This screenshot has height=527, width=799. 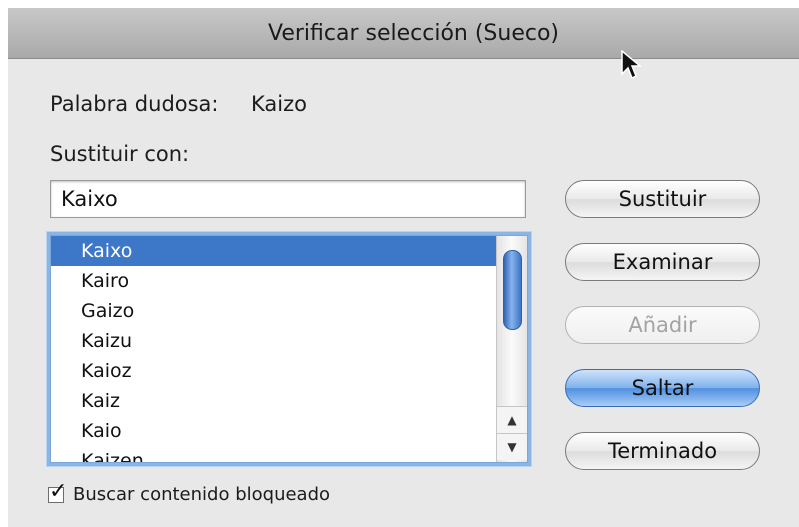 What do you see at coordinates (662, 199) in the screenshot?
I see `replace-button: Sustituir` at bounding box center [662, 199].